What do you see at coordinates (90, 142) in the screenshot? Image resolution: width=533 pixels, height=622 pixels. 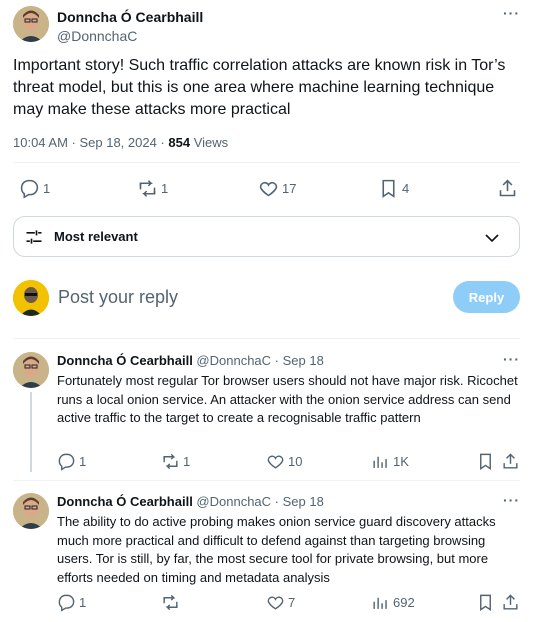 I see `tweet-timestamp: 10:04 AM · Sep 18, 2024 ·` at bounding box center [90, 142].